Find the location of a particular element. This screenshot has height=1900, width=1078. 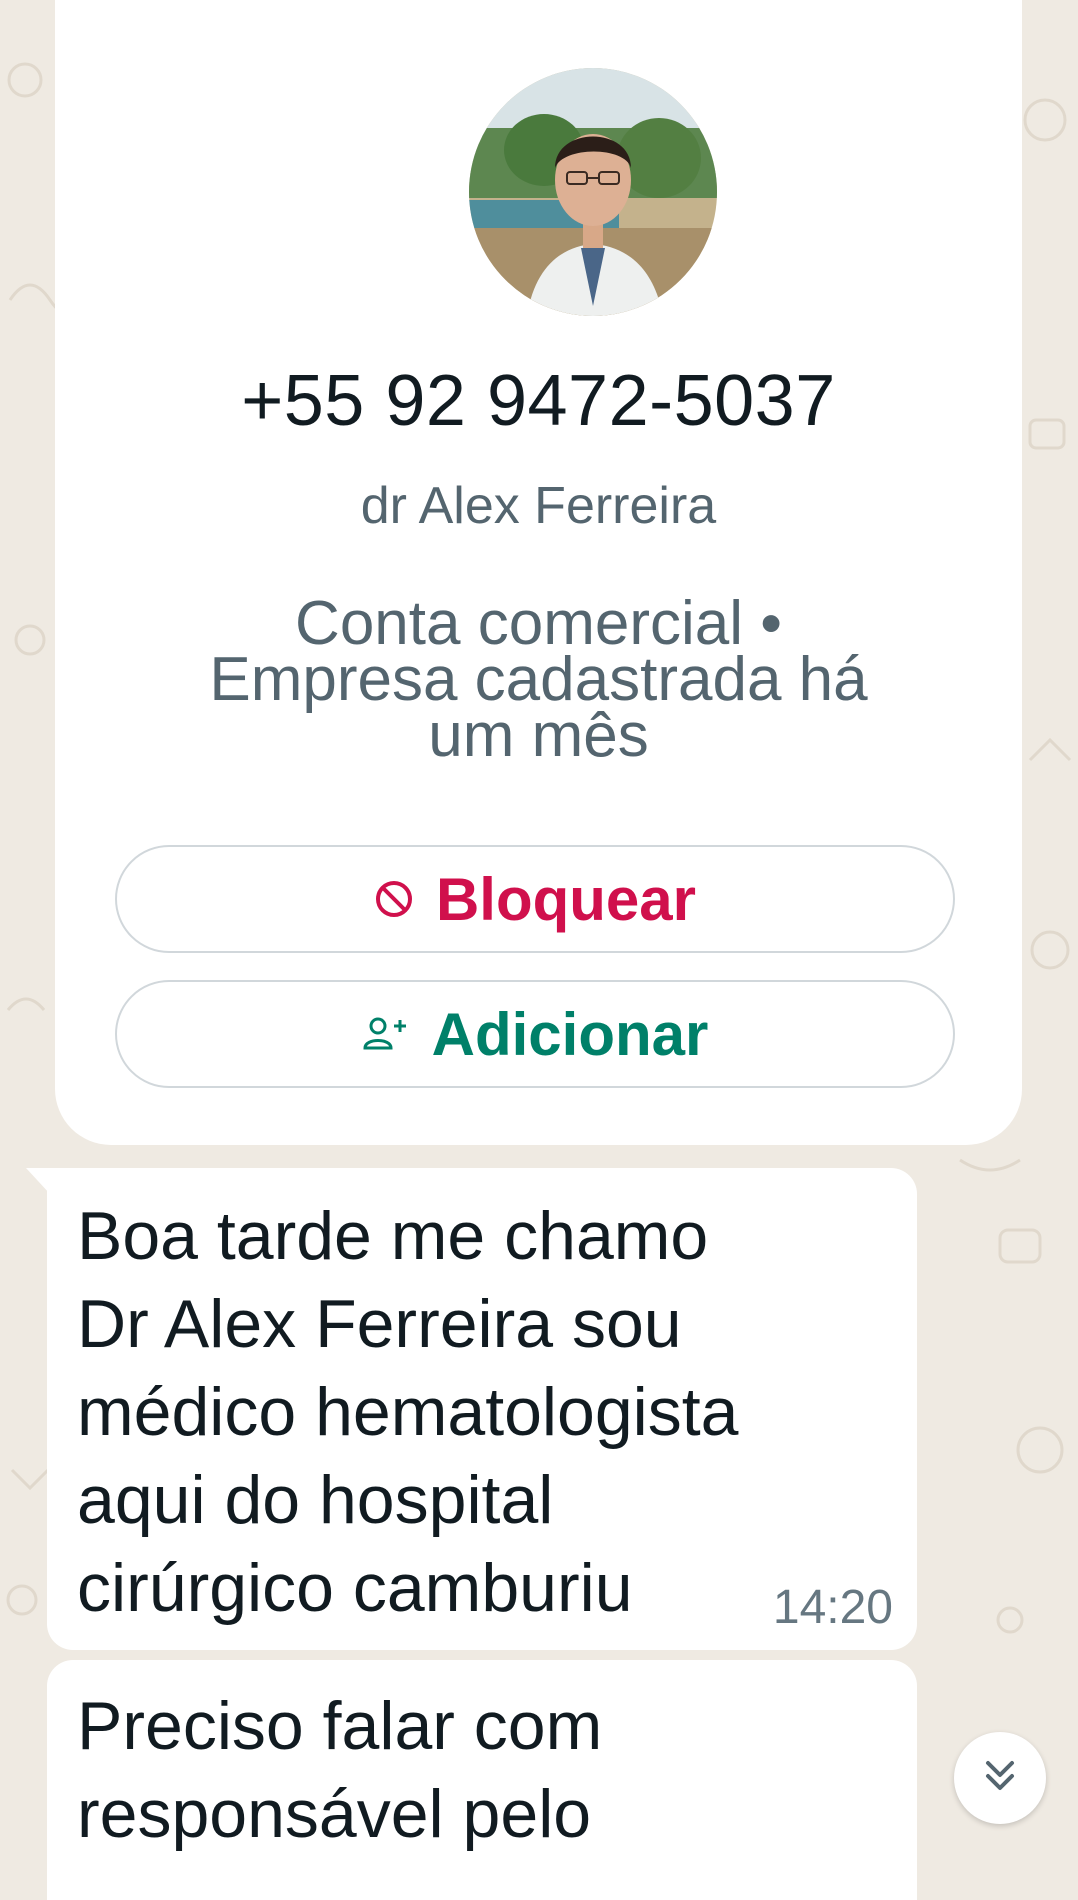

incoming-message: Preciso falar com responsável pelo is located at coordinates (482, 1780).